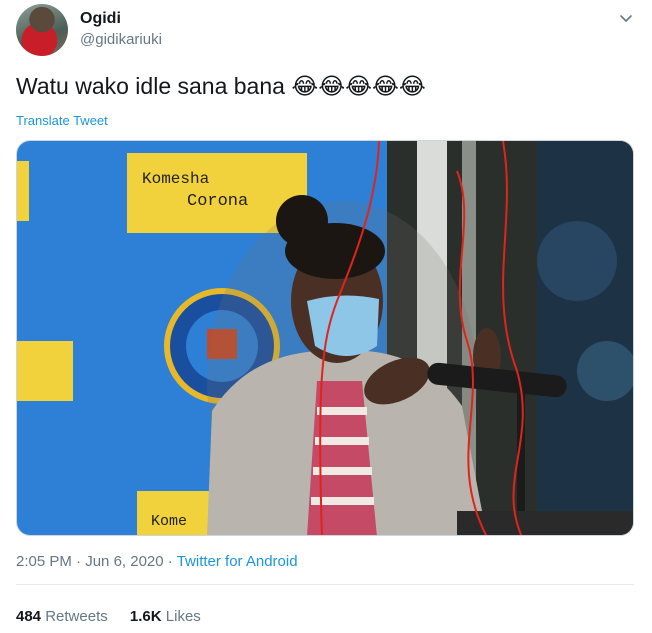  What do you see at coordinates (100, 19) in the screenshot?
I see `author-name: Ogidi` at bounding box center [100, 19].